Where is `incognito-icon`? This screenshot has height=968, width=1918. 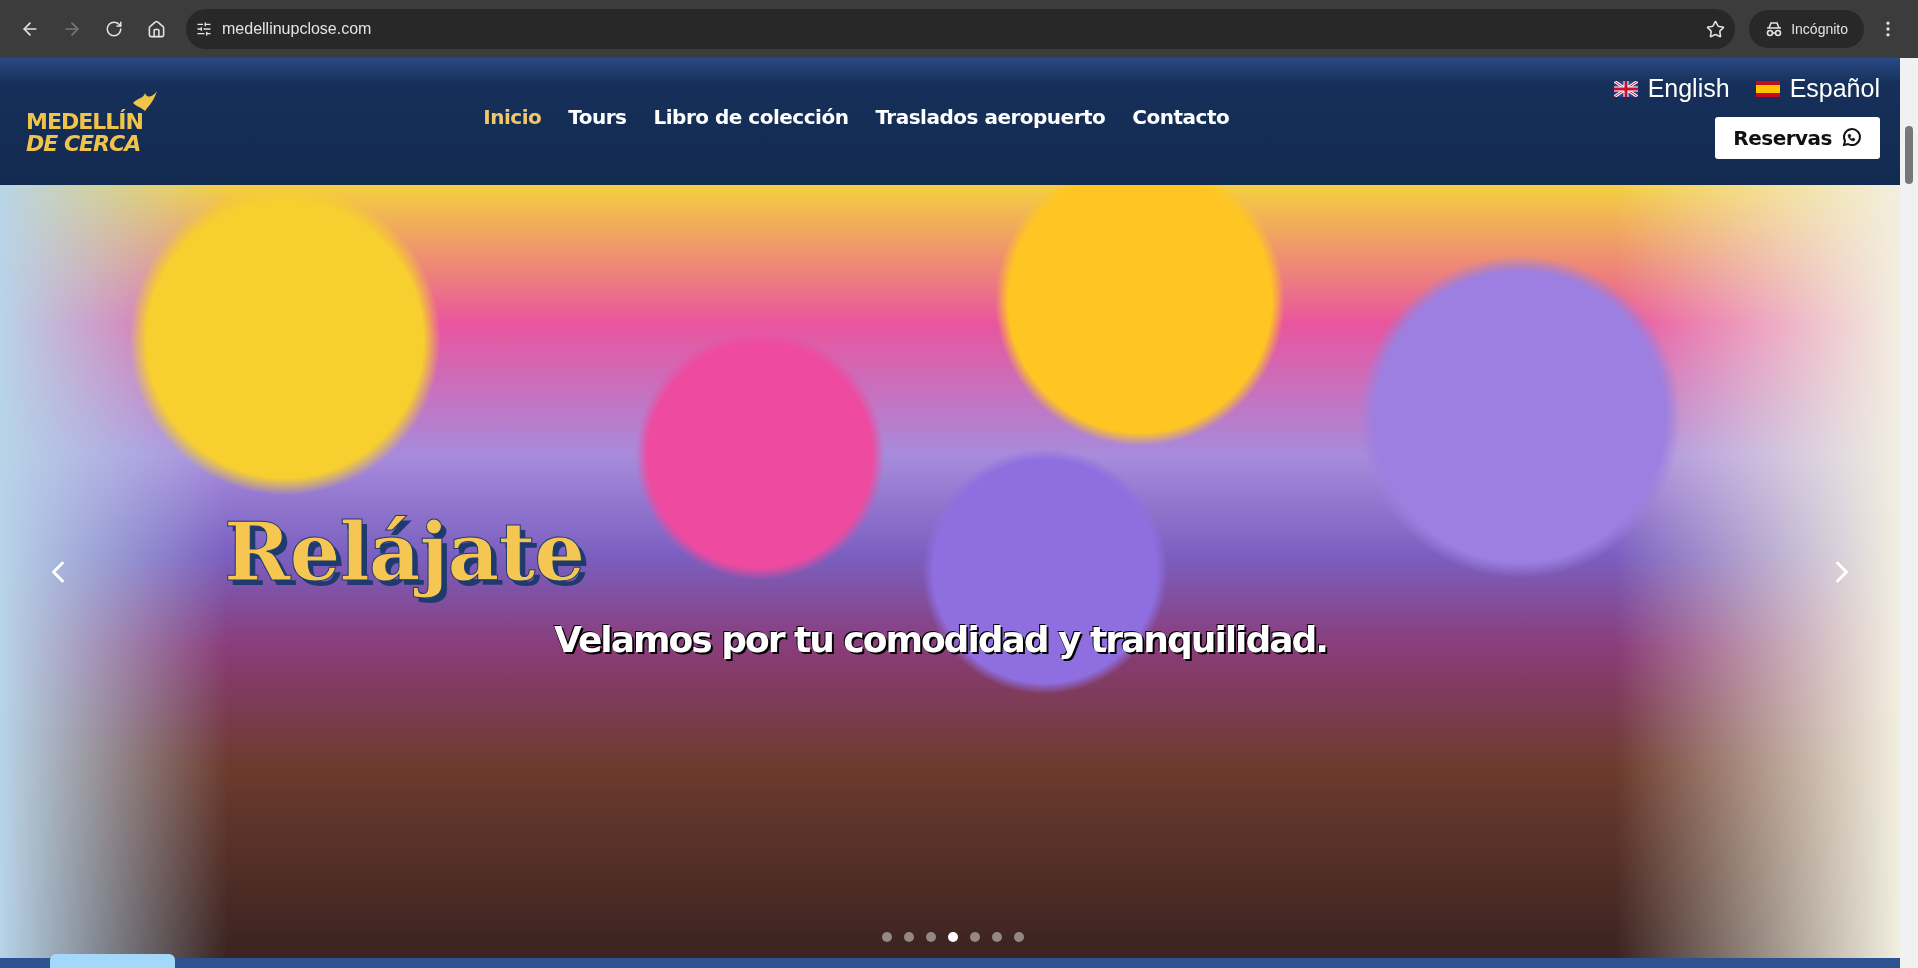
incognito-icon is located at coordinates (1774, 29).